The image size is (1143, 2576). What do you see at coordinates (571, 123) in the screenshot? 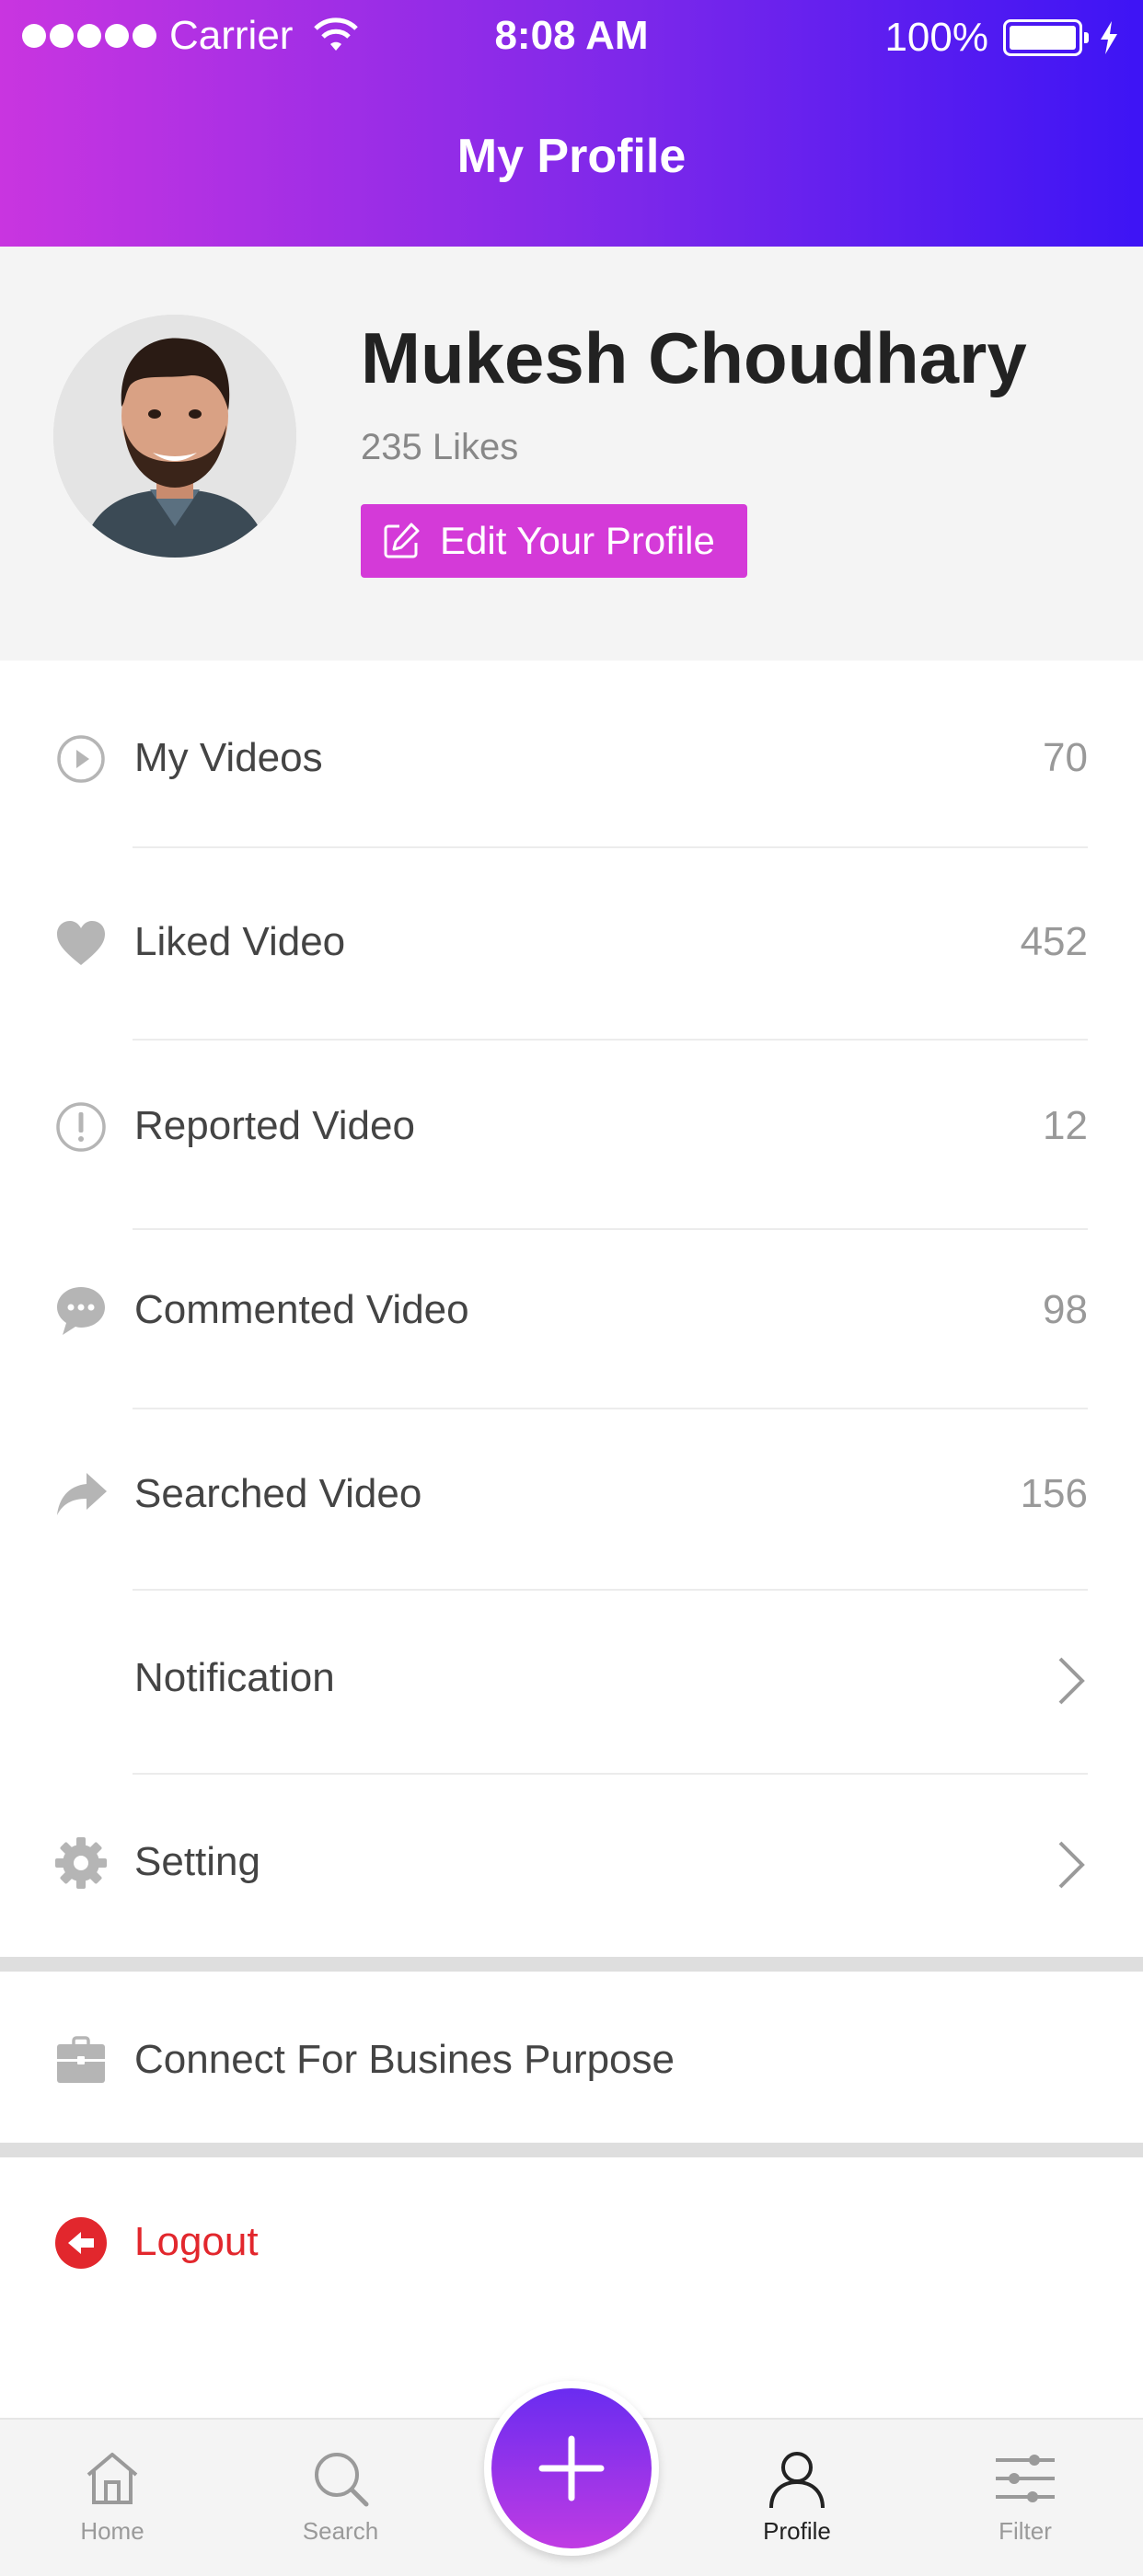
I see `header-bar: Carrier 8:08 AM 100% My Profile` at bounding box center [571, 123].